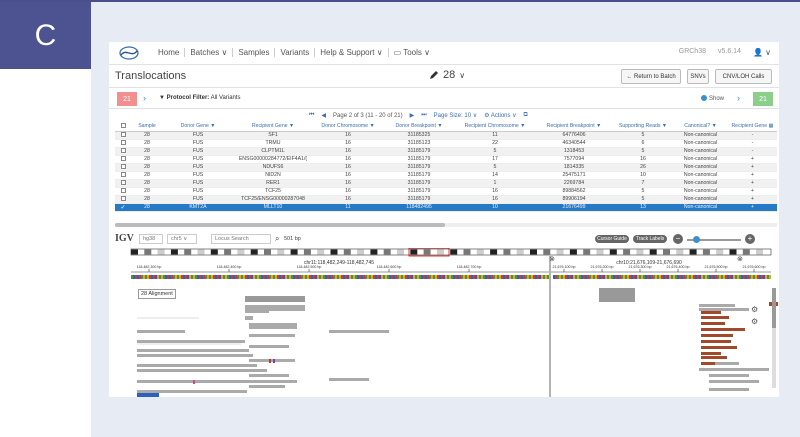 The image size is (800, 437). Describe the element at coordinates (280, 225) in the screenshot. I see `scrollbar-thumb` at that location.